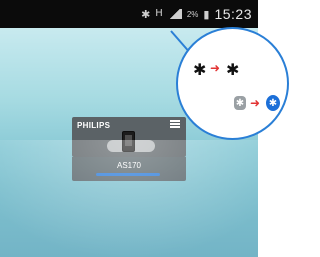 This screenshot has height=257, width=320. I want to click on bluetooth-icon: ✱, so click(200, 69).